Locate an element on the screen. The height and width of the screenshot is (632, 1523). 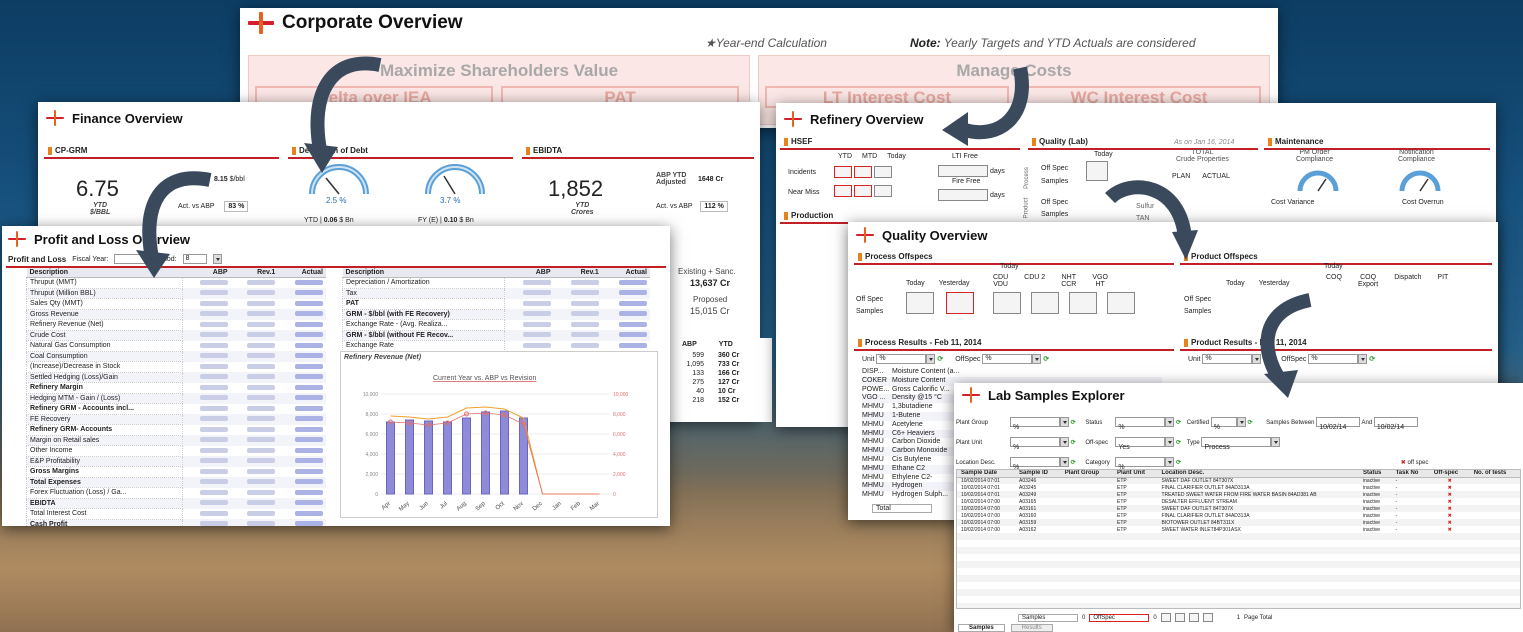
property-cell: Carbon Dioxide is located at coordinates (916, 442).